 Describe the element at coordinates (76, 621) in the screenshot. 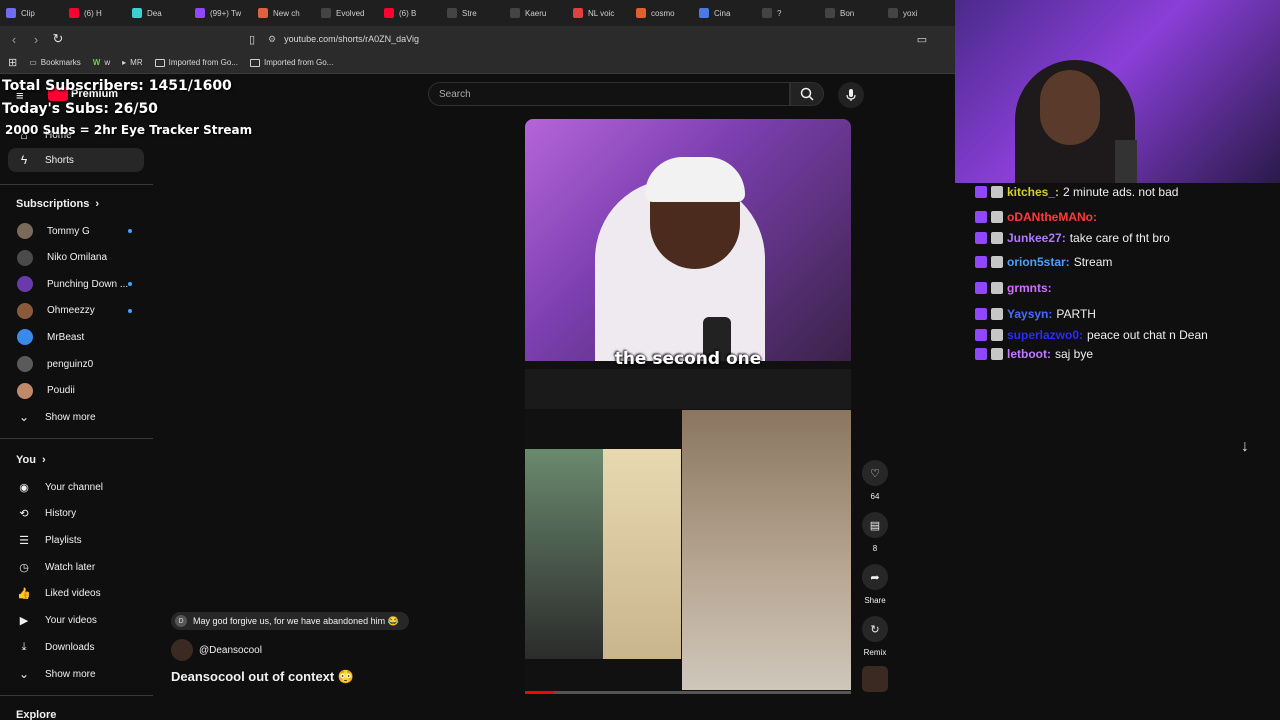

I see `sidebar-item-your-videos: ▶ Your videos` at that location.